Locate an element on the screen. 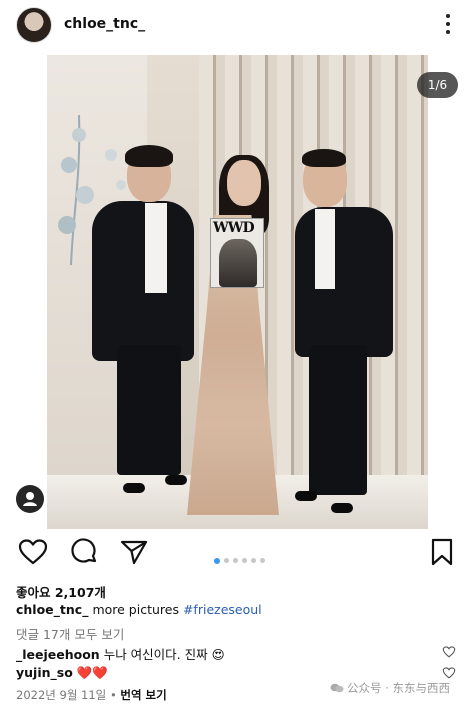  comment-row: yujin_so ❤️❤️ is located at coordinates (62, 673).